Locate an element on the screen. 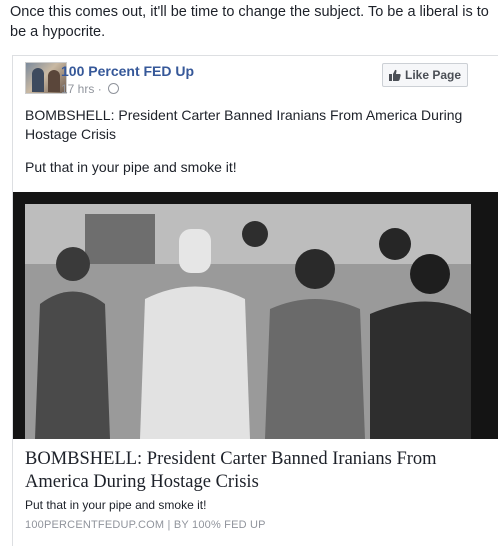 The height and width of the screenshot is (546, 498). post-timestamp: 17 hrs is located at coordinates (77, 89).